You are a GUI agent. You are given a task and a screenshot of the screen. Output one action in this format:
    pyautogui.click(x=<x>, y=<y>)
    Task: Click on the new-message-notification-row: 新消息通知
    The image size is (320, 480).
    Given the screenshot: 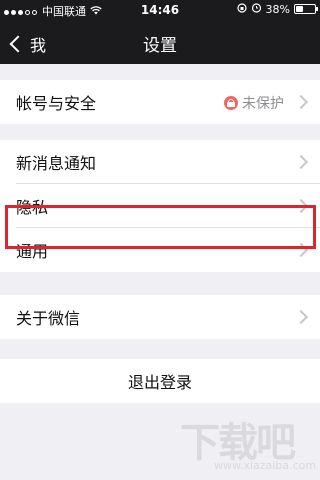 What is the action you would take?
    pyautogui.click(x=160, y=162)
    